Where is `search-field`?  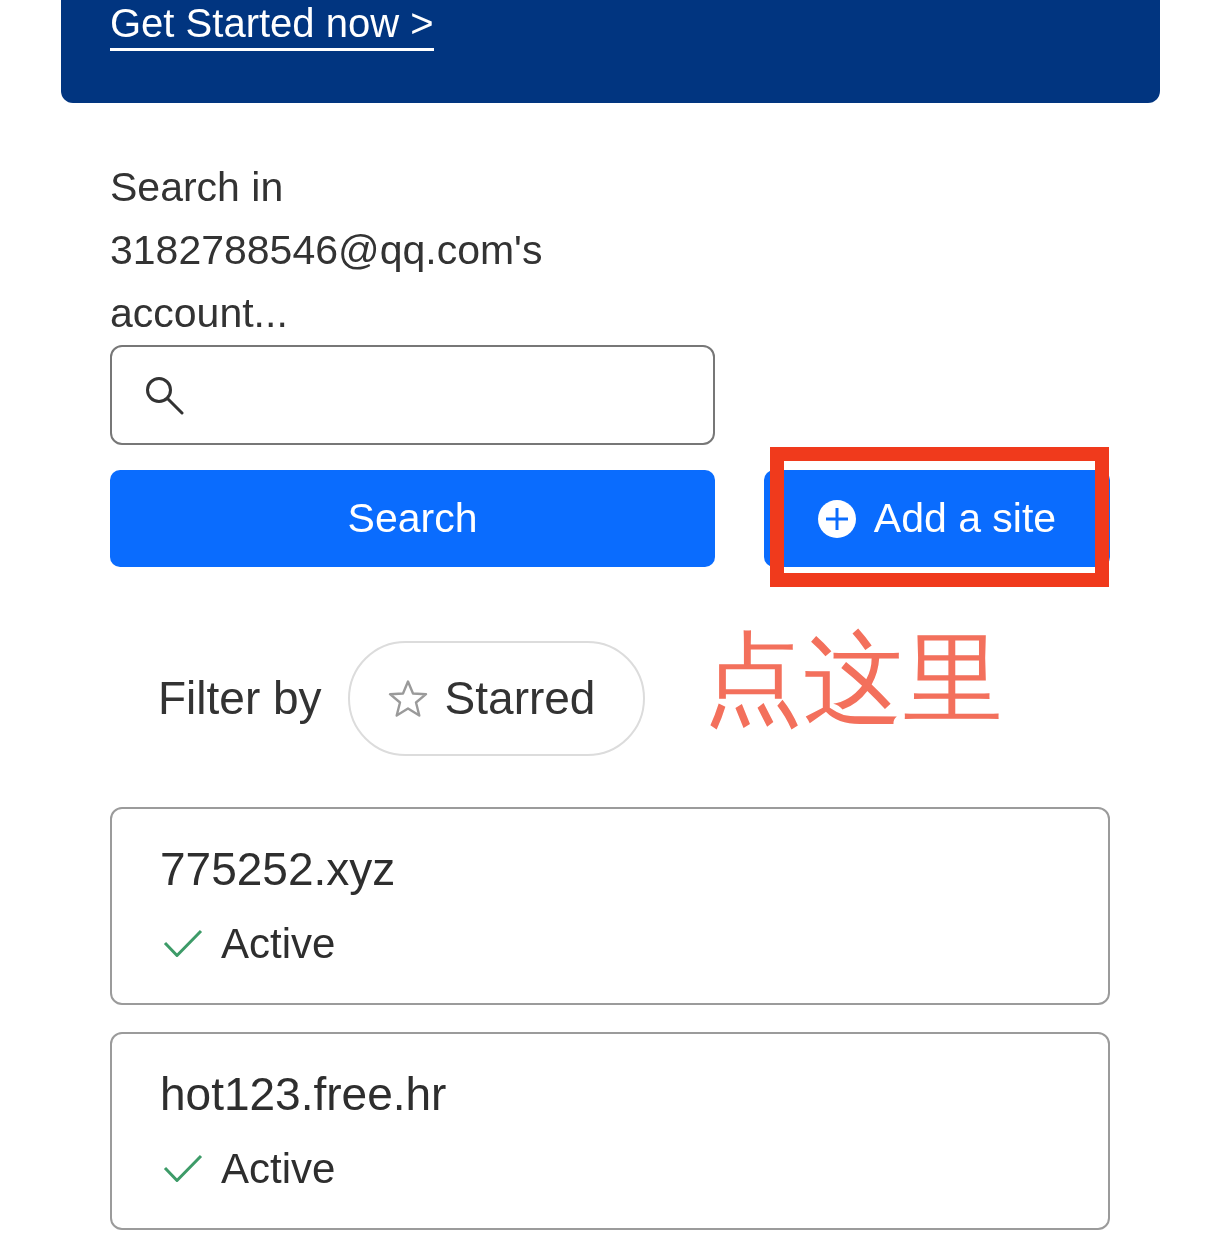 search-field is located at coordinates (412, 395).